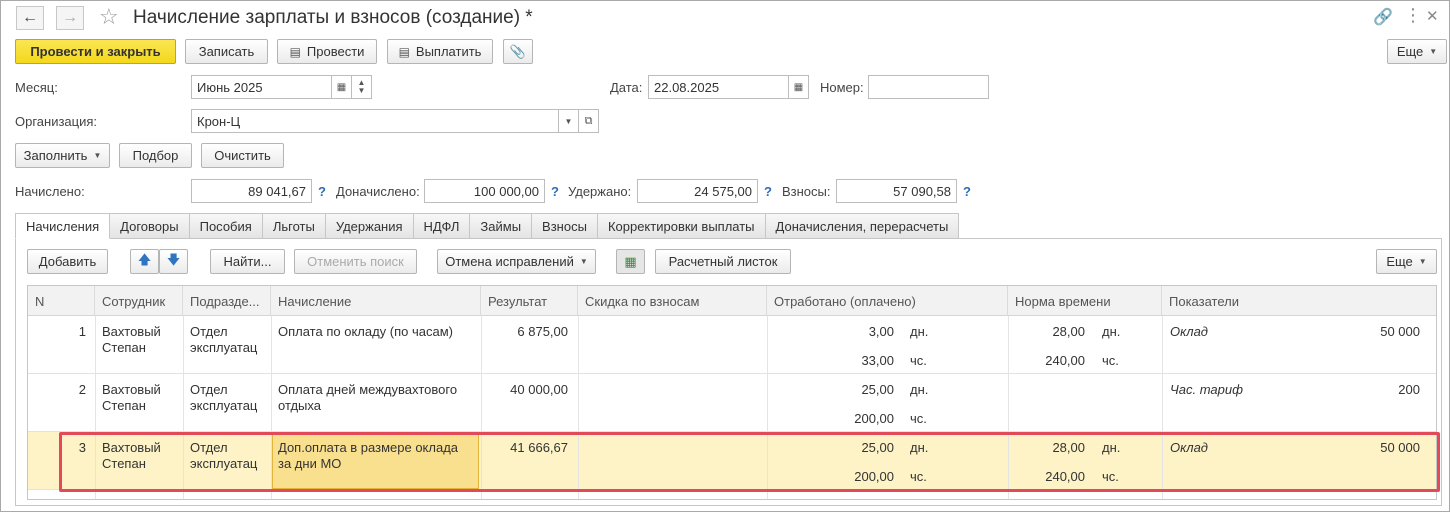 This screenshot has width=1450, height=512. What do you see at coordinates (295, 51) in the screenshot?
I see `post-document-icon: ▤` at bounding box center [295, 51].